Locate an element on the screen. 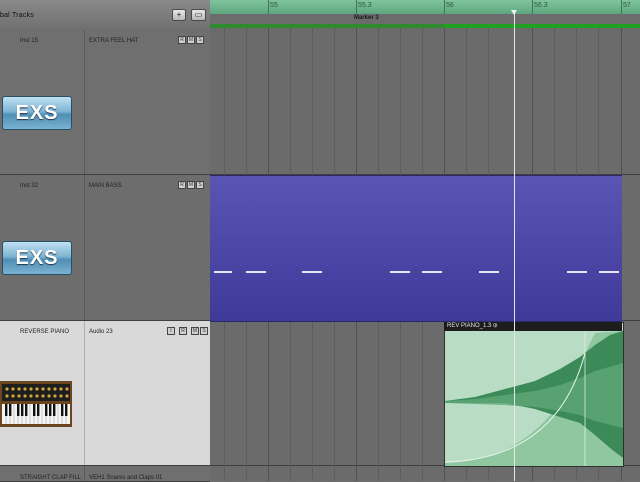 The width and height of the screenshot is (640, 482). track-icon-column is located at coordinates (42, 393).